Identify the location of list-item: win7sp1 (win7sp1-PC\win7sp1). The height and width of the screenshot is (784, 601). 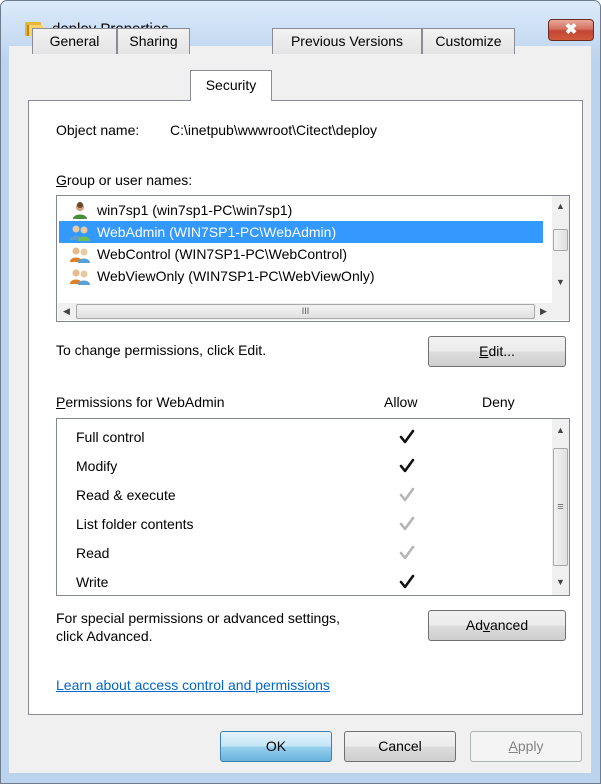
(301, 210).